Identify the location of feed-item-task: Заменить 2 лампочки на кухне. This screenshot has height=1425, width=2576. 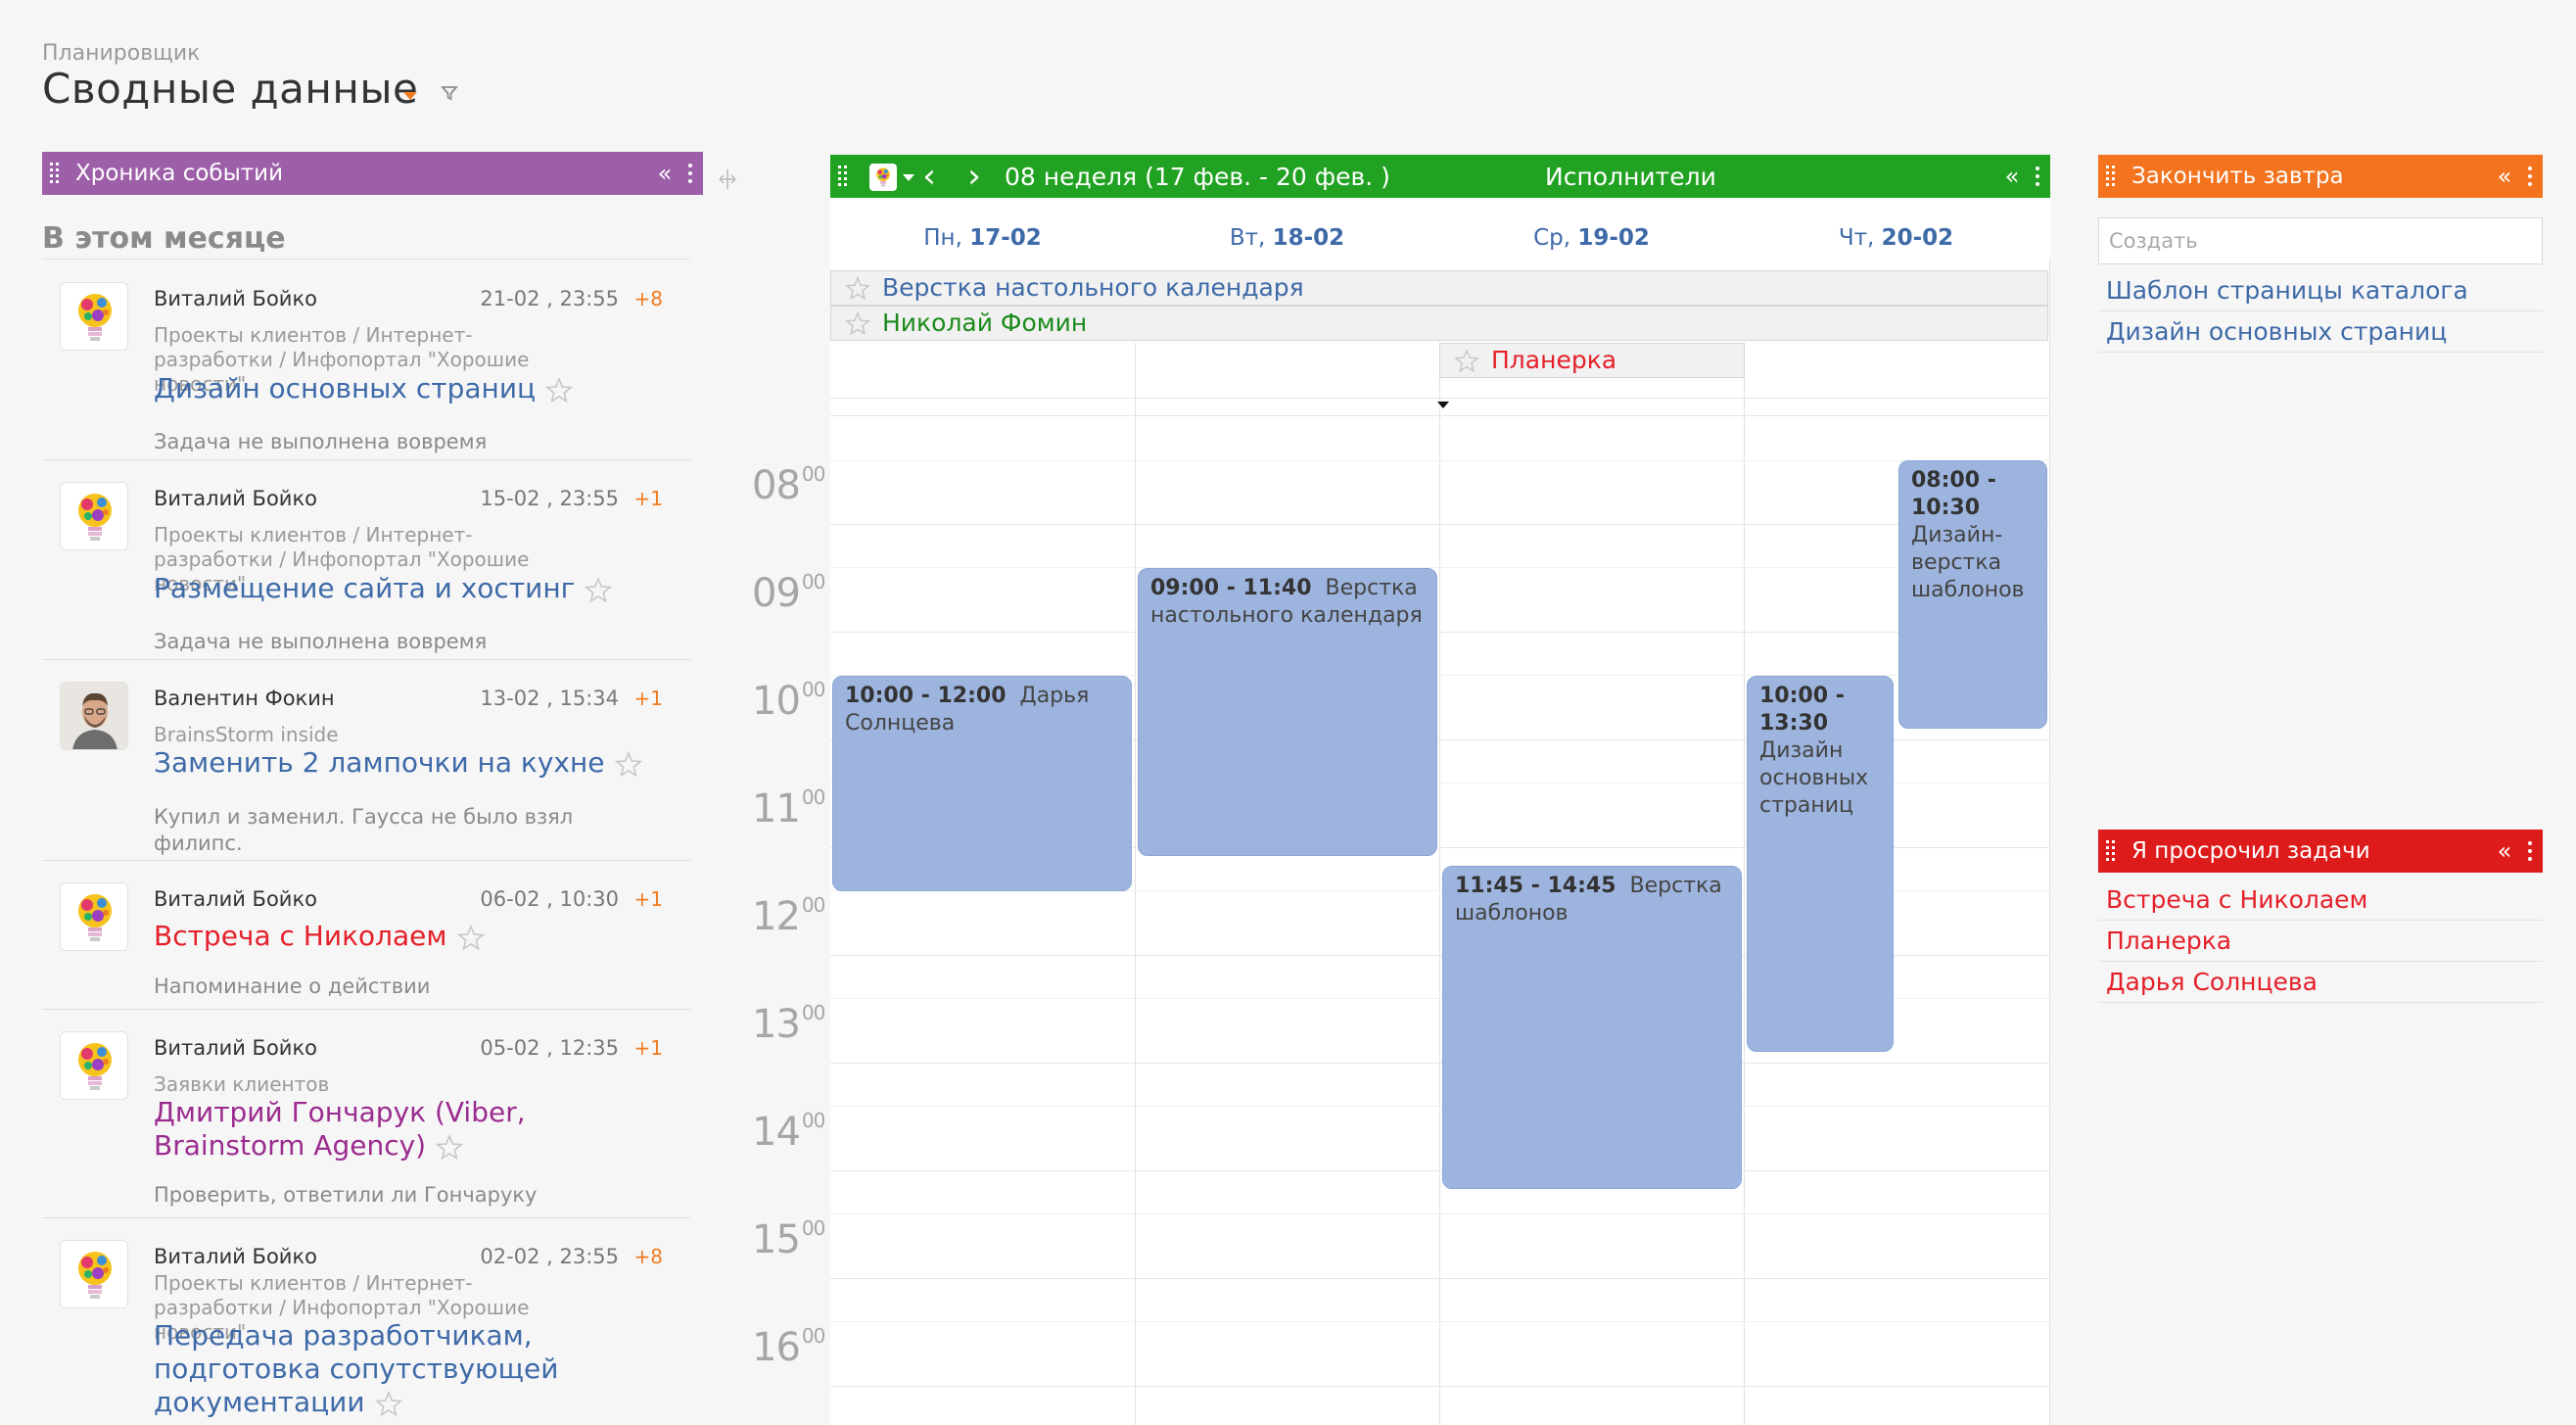
(408, 763).